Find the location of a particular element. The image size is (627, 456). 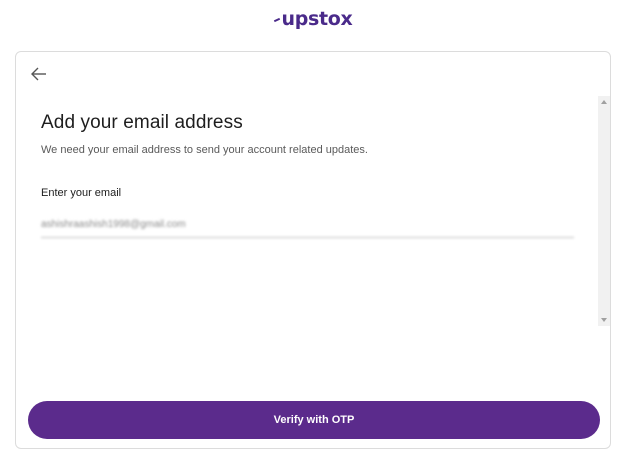

upstox-logo: upstox is located at coordinates (313, 19).